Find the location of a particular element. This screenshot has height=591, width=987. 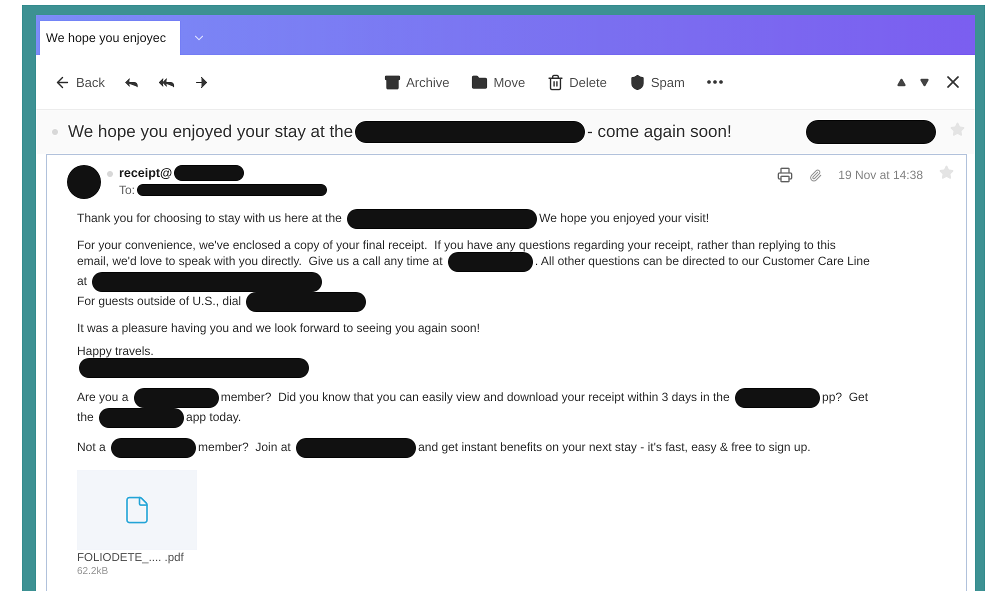

down-triangle-icon is located at coordinates (925, 82).